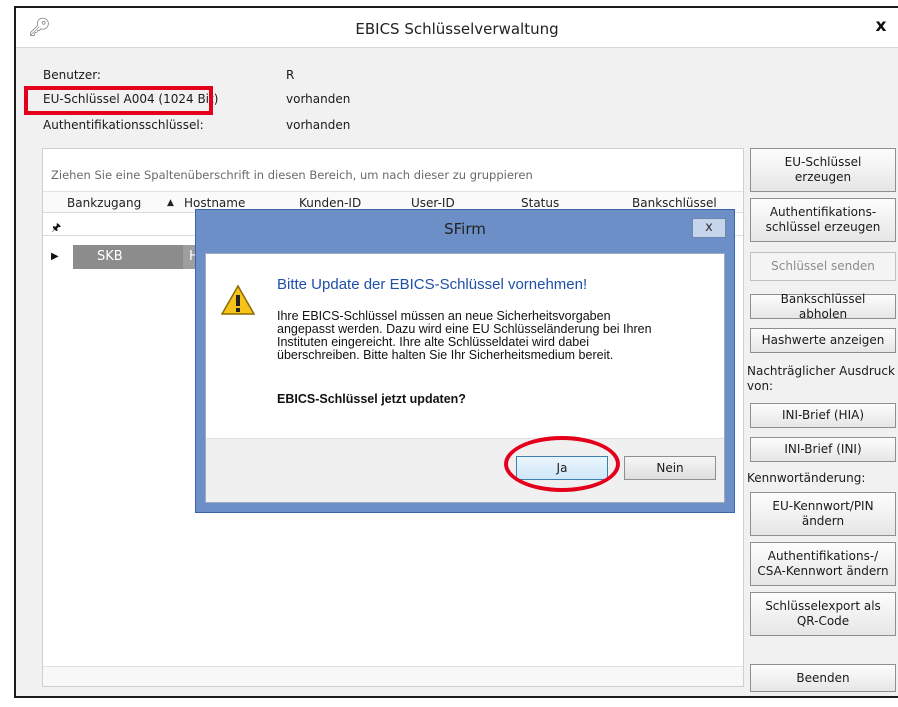  I want to click on column-header-bankzugang: Bankzugang, so click(104, 203).